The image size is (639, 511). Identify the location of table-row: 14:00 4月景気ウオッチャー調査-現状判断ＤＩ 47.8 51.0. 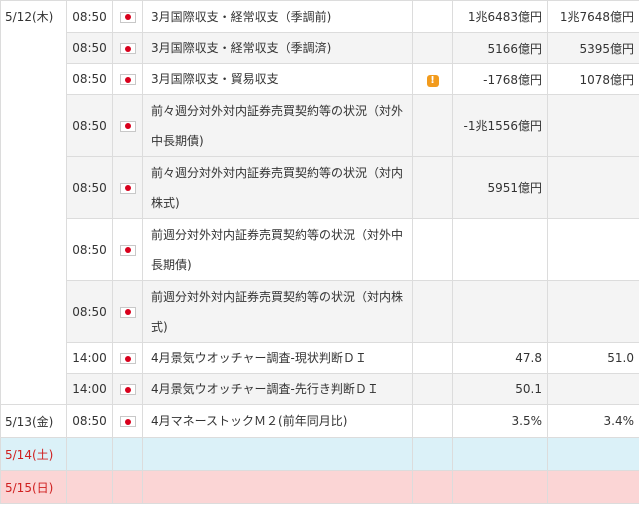
(320, 358).